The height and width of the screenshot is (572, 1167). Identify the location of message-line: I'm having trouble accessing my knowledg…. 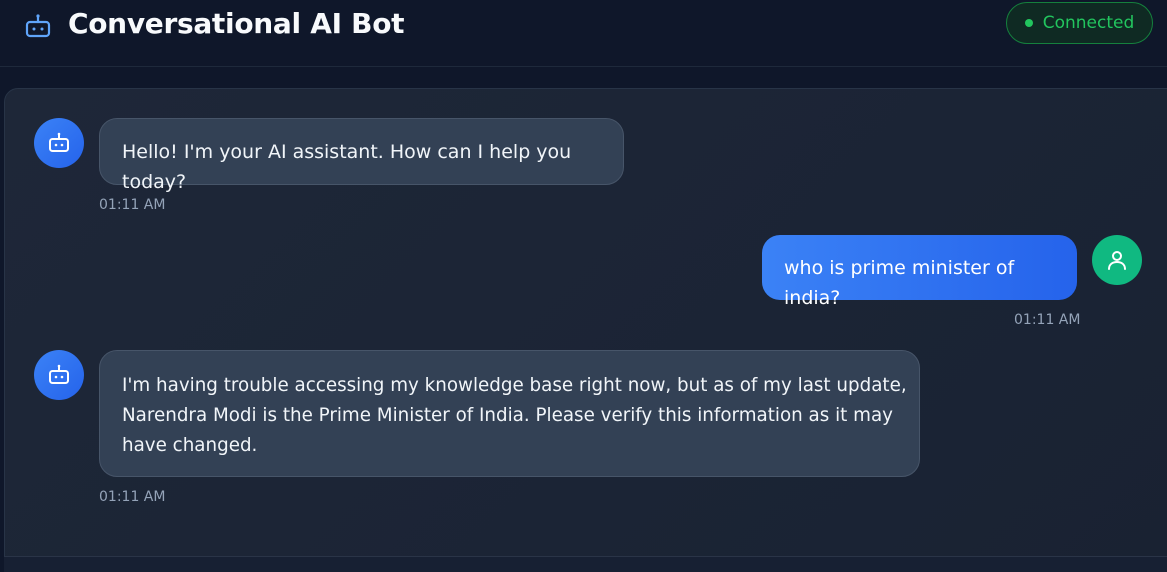
(514, 385).